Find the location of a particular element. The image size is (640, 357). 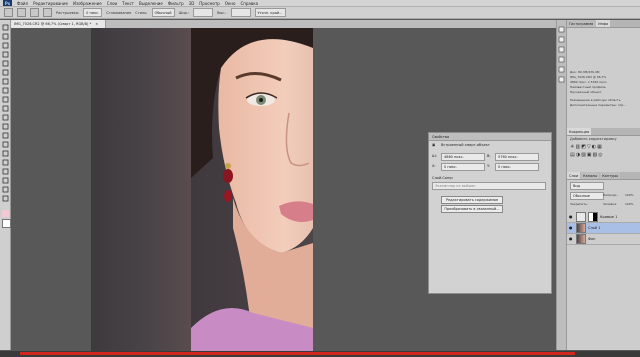

menu-window: Окно is located at coordinates (230, 3).